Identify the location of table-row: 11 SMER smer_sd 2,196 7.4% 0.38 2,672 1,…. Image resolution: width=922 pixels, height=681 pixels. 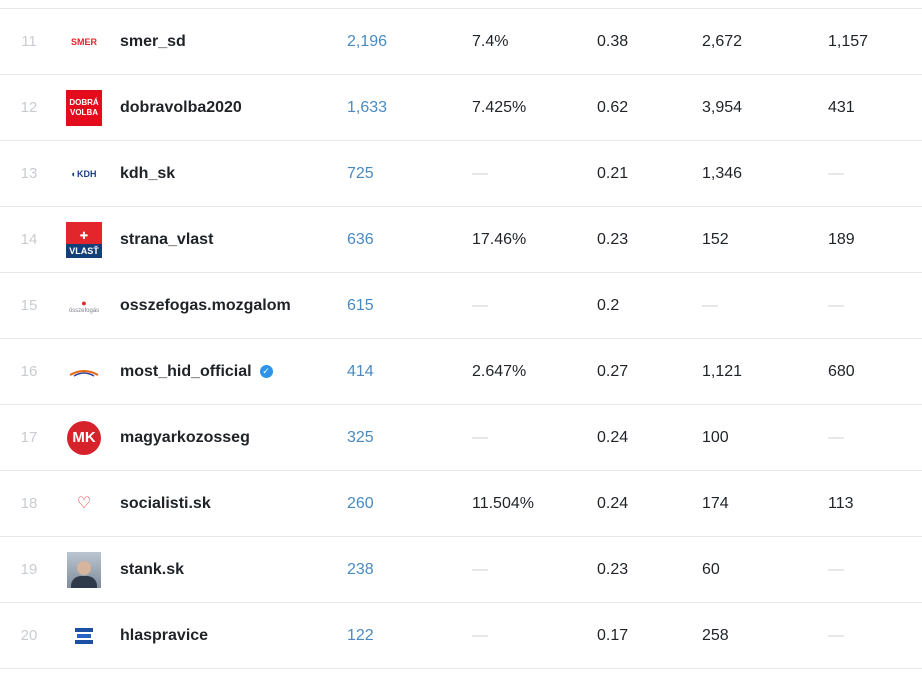
(461, 42).